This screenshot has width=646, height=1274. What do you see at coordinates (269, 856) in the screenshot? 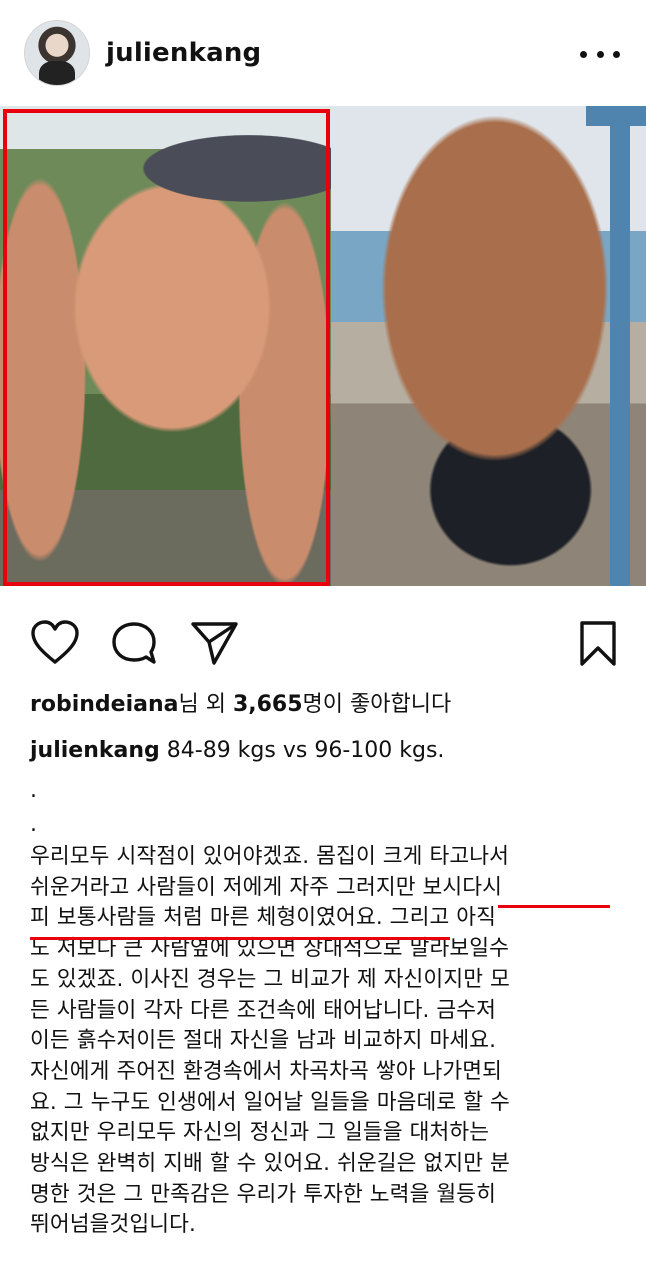
I see `caption-line: 우리모두 시작점이 있어야겠죠. 몸집이 크게 타고나서` at bounding box center [269, 856].